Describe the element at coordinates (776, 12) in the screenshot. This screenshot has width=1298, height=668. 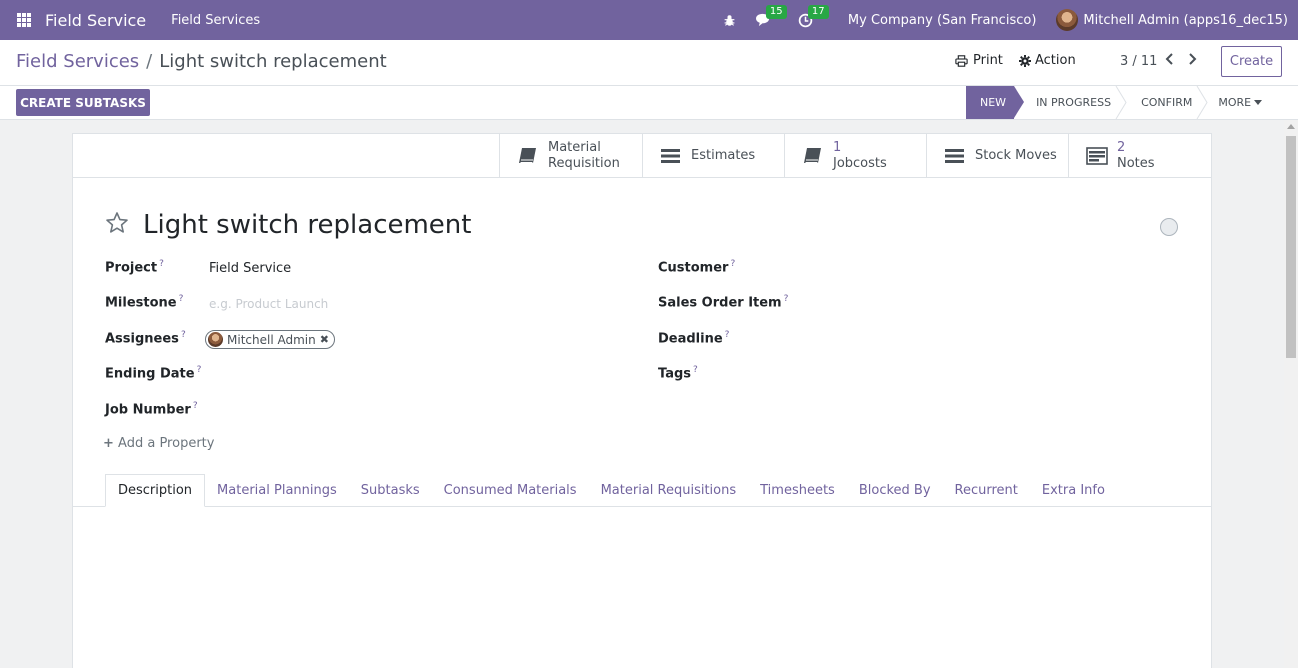
I see `chat-count-badge: 15` at that location.